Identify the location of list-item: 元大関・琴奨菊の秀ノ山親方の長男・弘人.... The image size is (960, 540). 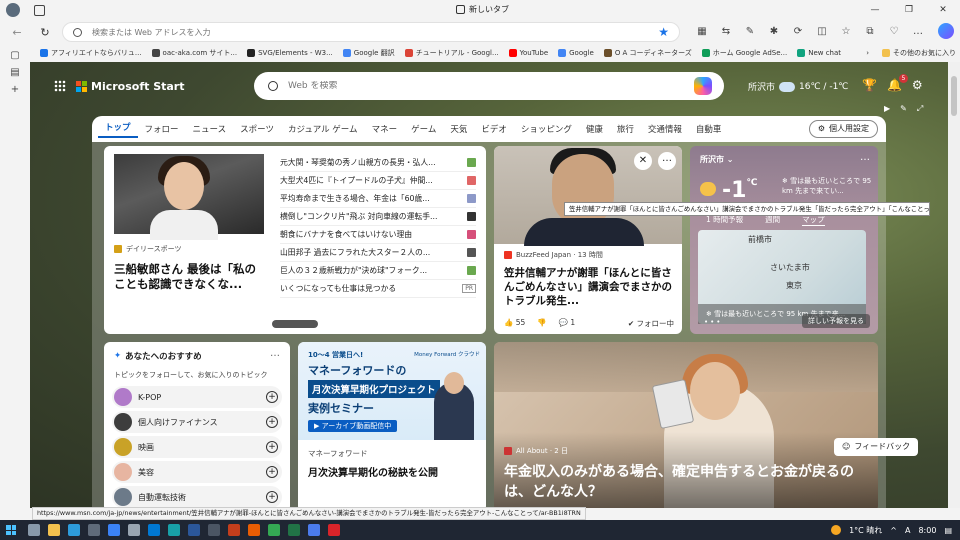
(378, 163).